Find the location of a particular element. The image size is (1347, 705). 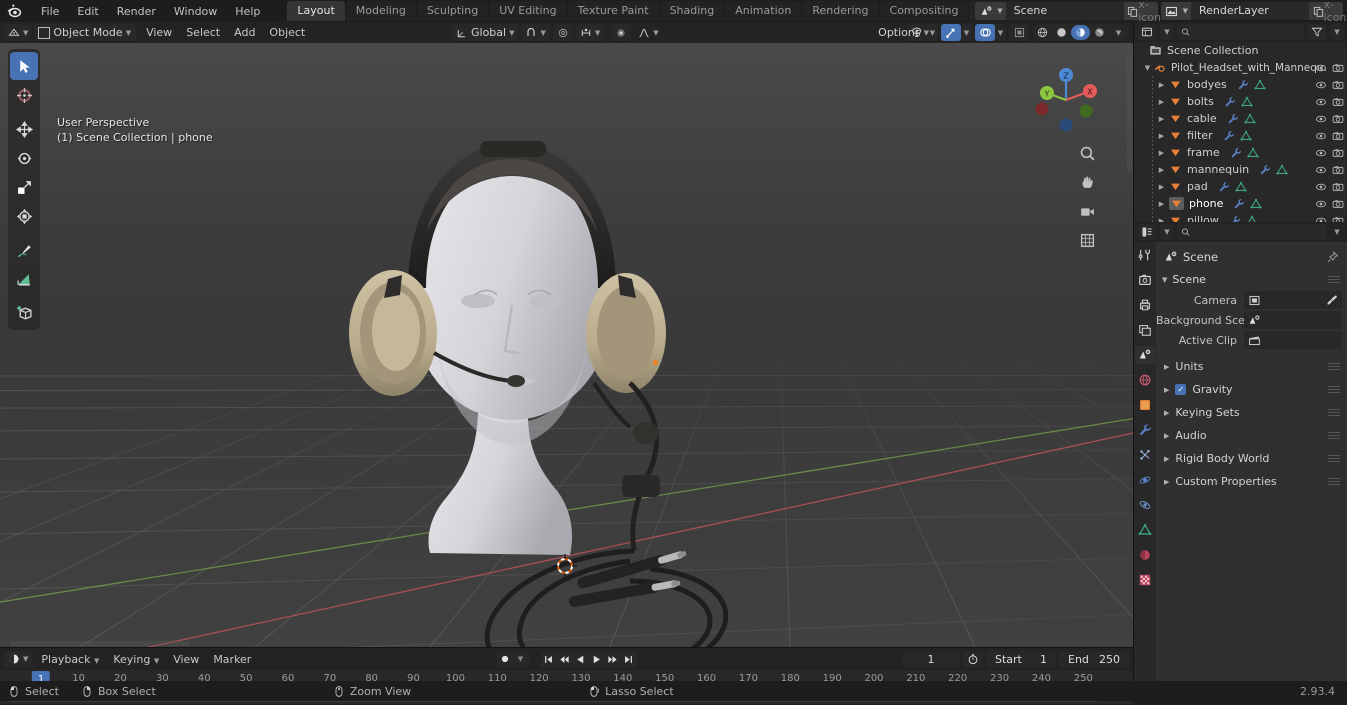

gizmo-toggle: ▼ is located at coordinates (956, 32).